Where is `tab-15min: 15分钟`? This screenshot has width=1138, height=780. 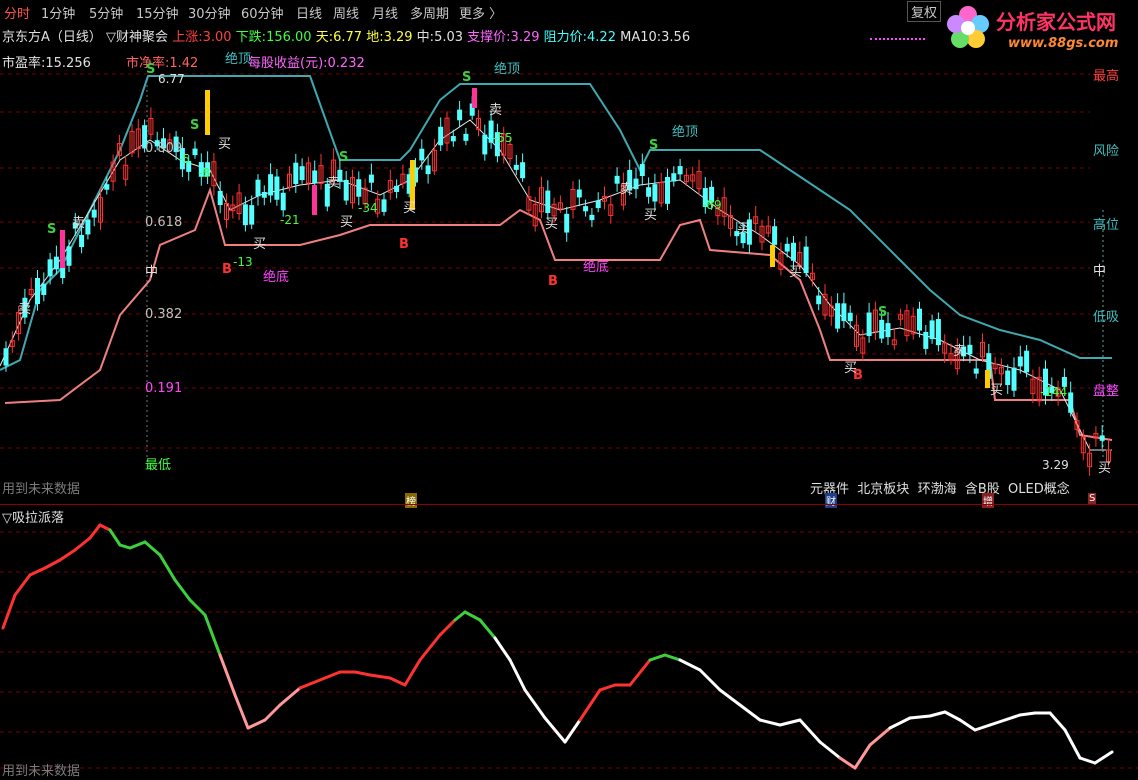
tab-15min: 15分钟 is located at coordinates (157, 12).